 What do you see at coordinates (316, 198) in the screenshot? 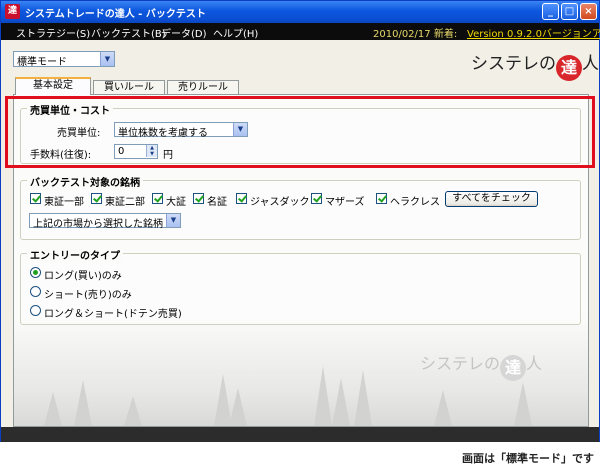
I see `checkbox-mothers` at bounding box center [316, 198].